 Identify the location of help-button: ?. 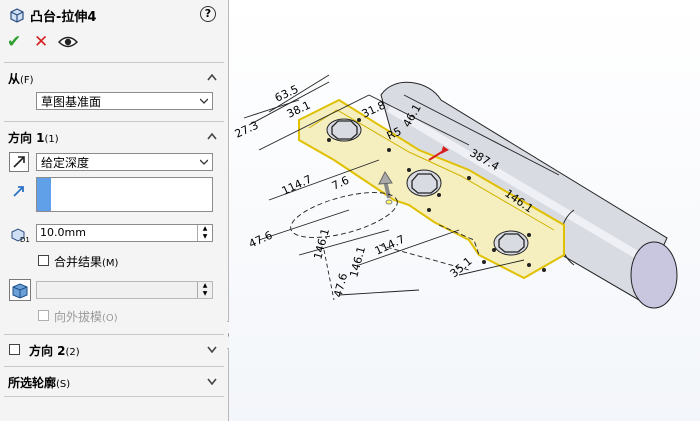
(208, 14).